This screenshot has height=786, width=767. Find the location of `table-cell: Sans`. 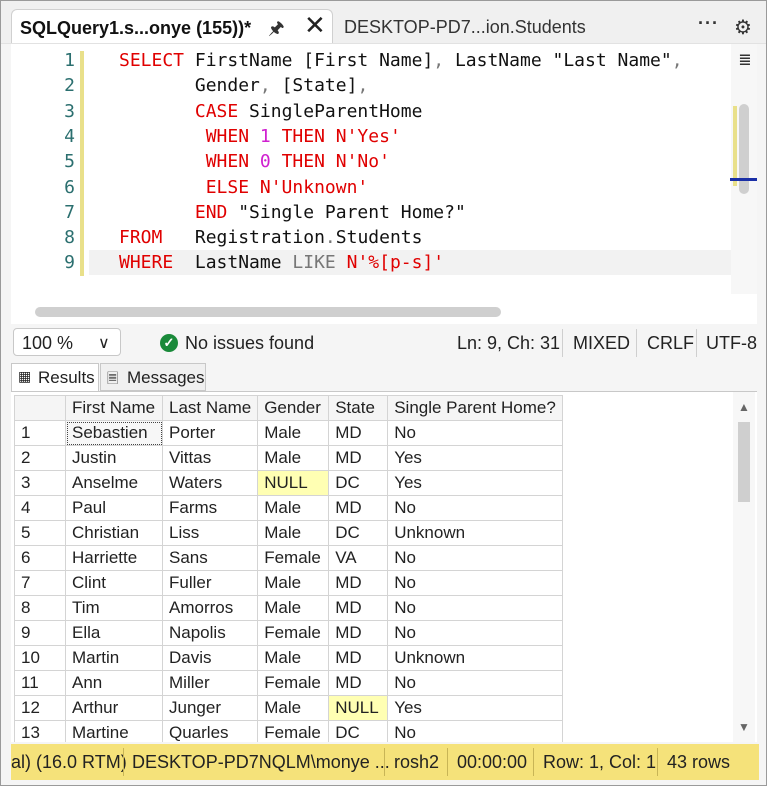

table-cell: Sans is located at coordinates (210, 558).